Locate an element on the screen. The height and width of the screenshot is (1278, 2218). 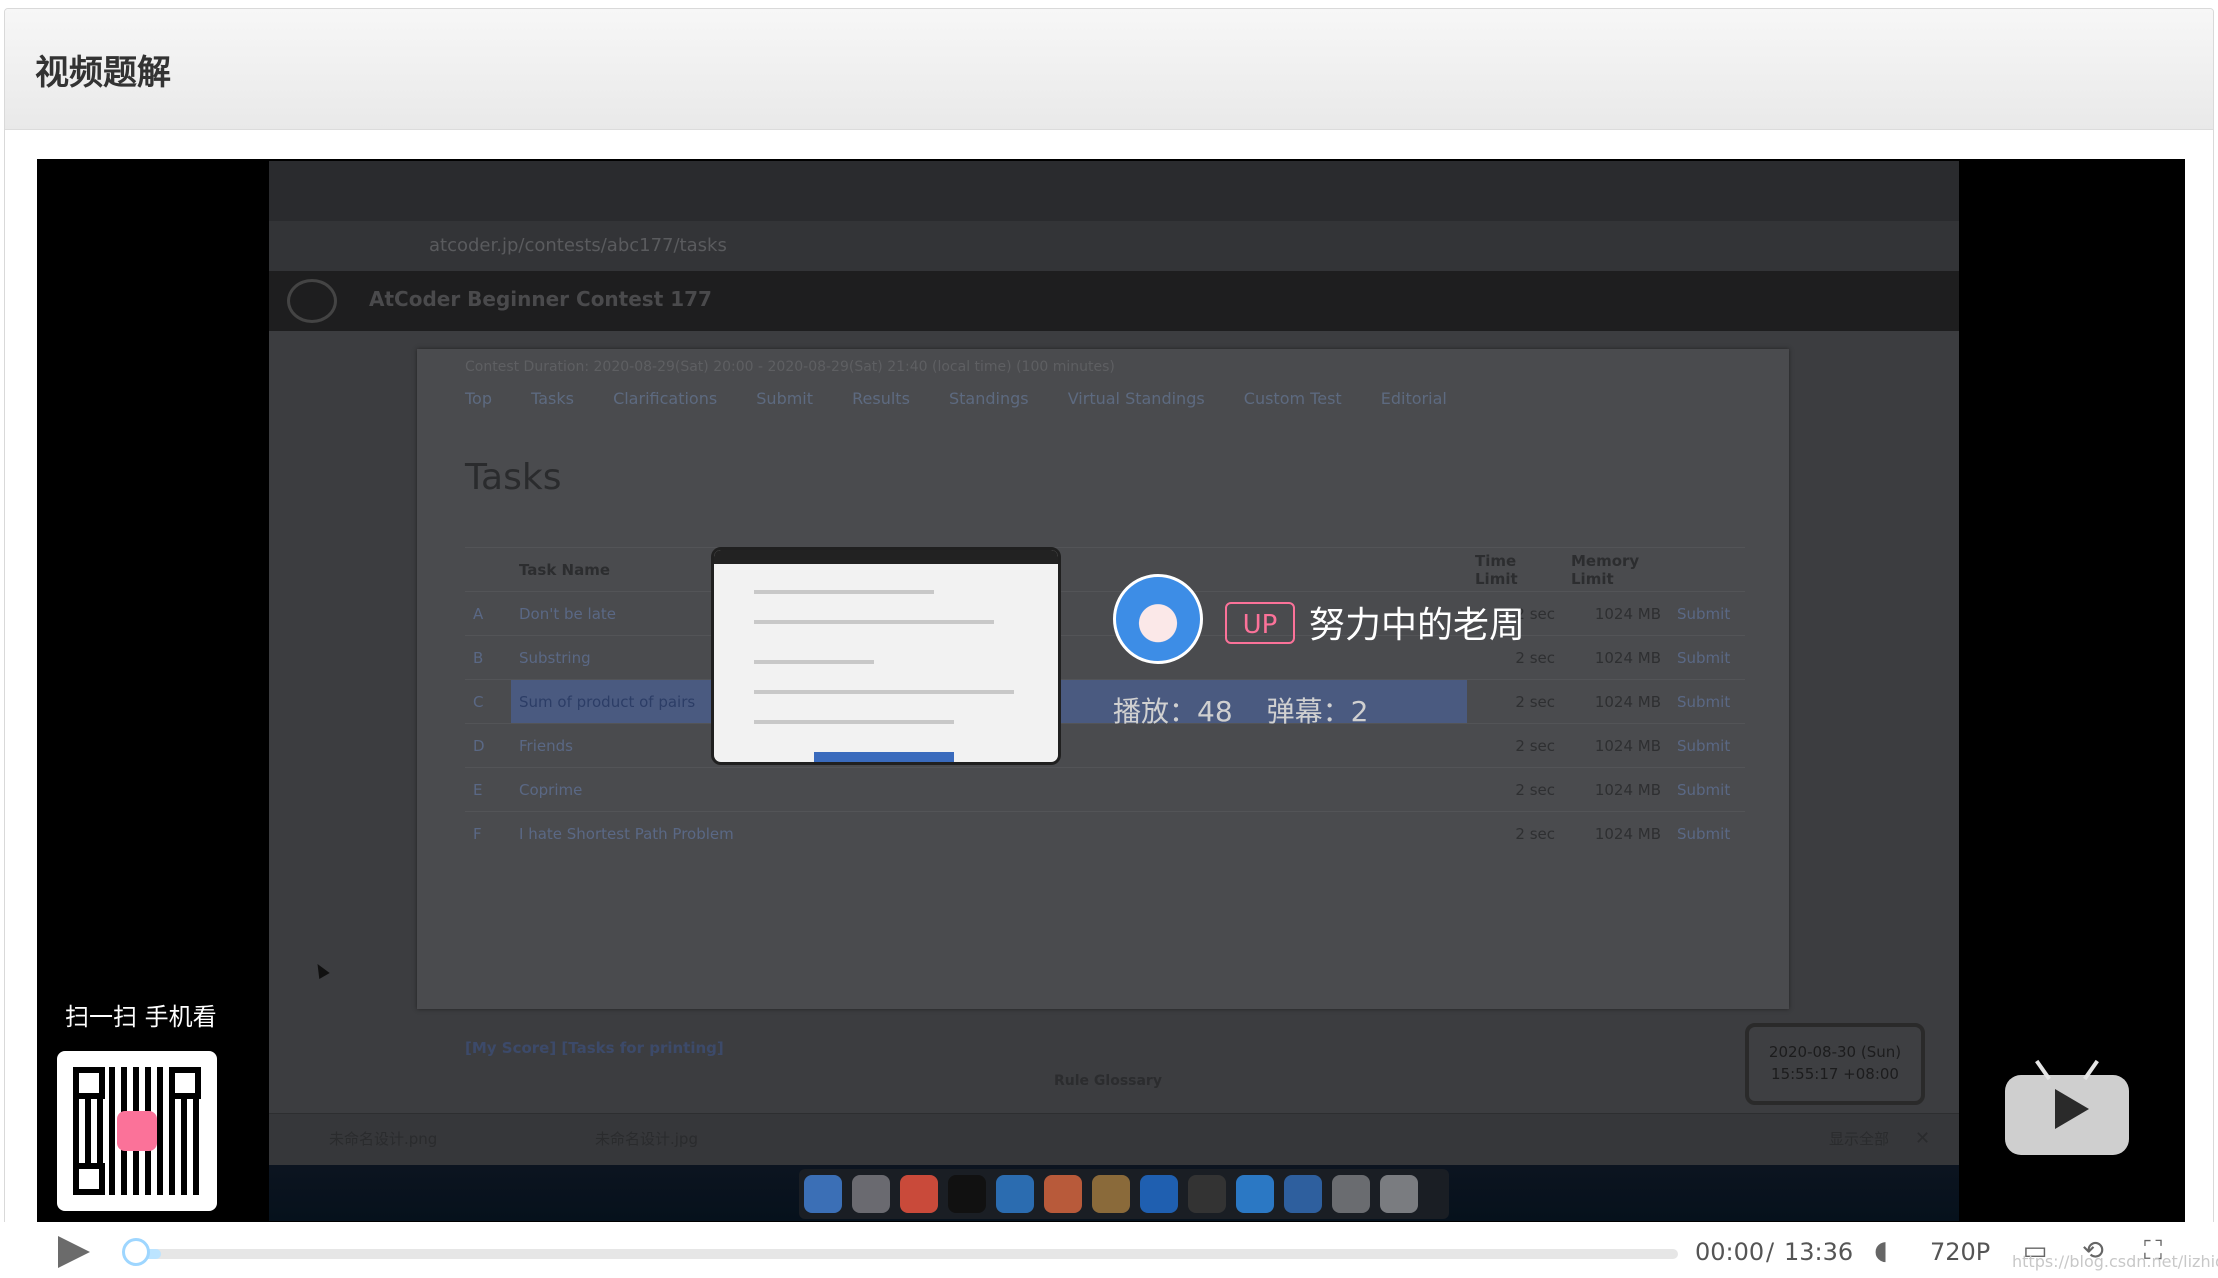
play-icon is located at coordinates (74, 1252).